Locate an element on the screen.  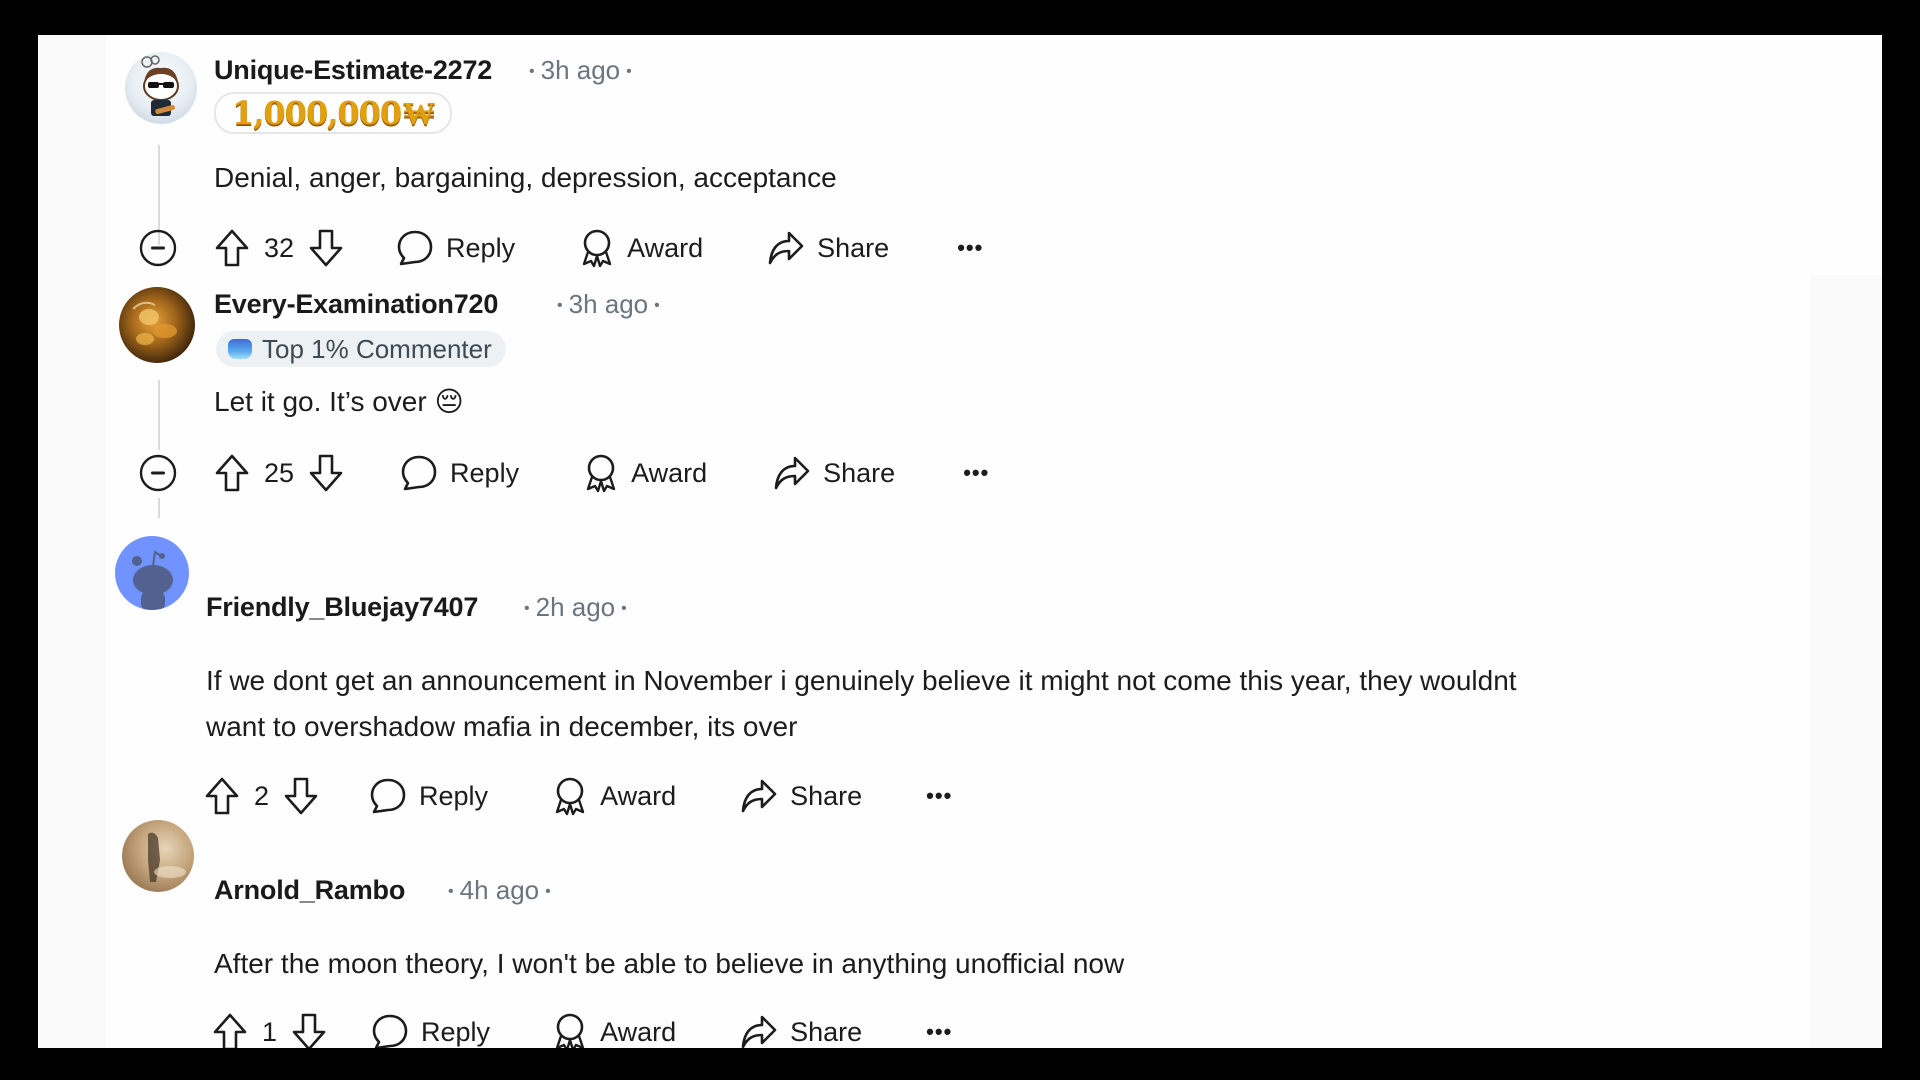
vote-control: 32 is located at coordinates (279, 248).